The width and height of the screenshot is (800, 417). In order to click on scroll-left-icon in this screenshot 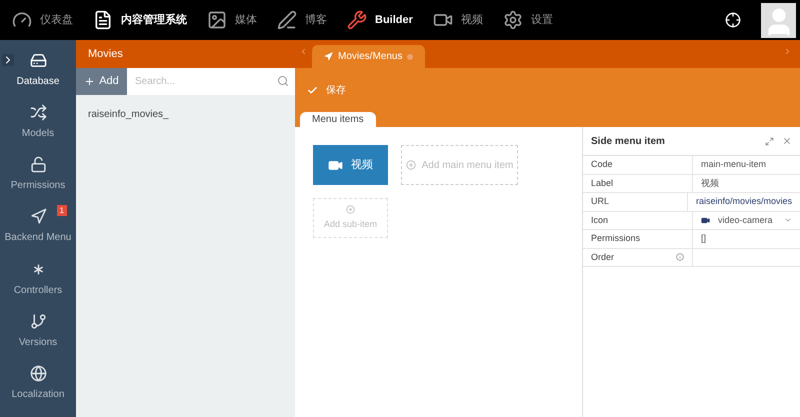, I will do `click(303, 51)`.